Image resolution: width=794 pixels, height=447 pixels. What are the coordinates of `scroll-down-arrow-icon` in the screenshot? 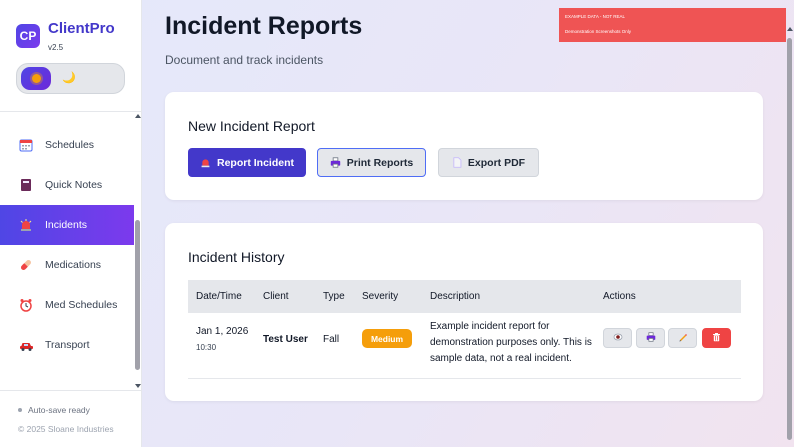 It's located at (138, 386).